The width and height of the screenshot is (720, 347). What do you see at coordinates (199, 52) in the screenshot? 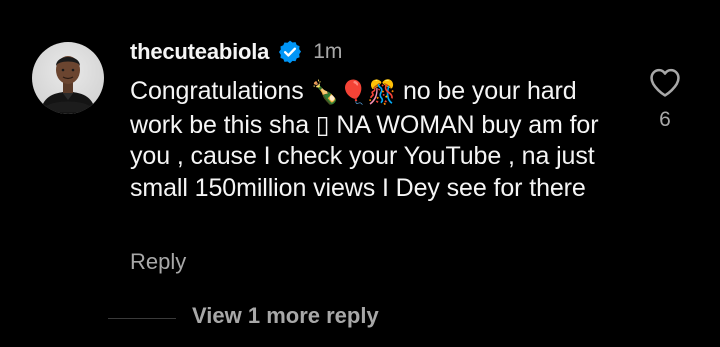
I see `username: thecuteabiola` at bounding box center [199, 52].